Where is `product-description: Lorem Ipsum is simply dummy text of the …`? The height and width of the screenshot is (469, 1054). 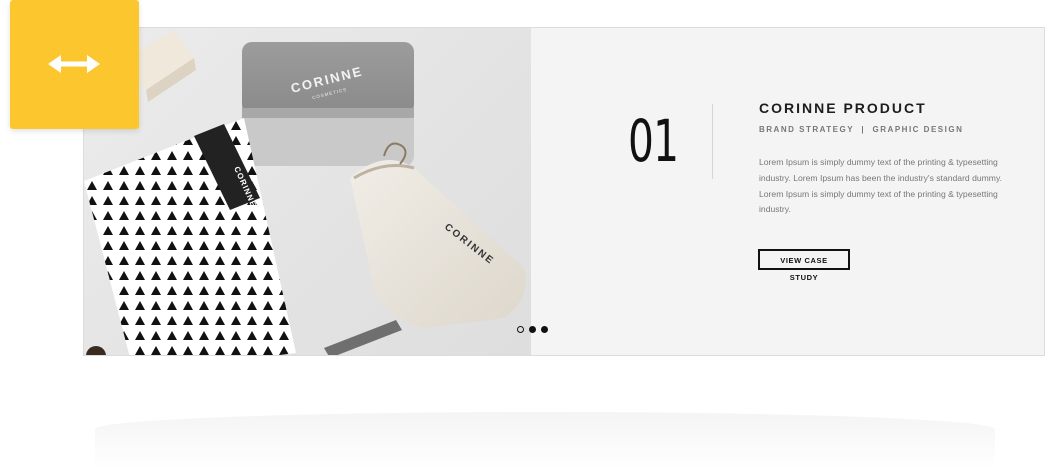 product-description: Lorem Ipsum is simply dummy text of the … is located at coordinates (881, 186).